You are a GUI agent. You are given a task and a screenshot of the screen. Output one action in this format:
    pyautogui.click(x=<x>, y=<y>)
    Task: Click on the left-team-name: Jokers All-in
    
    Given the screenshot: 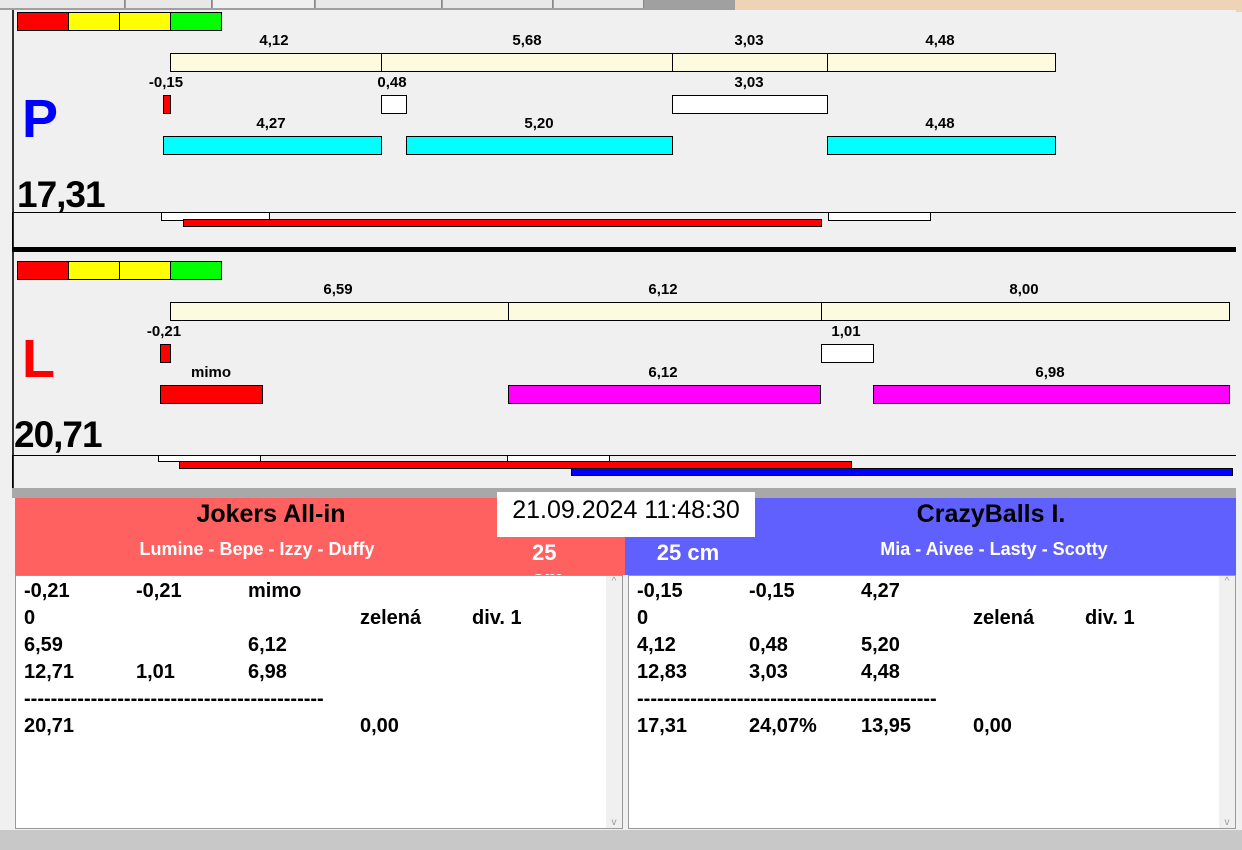 What is the action you would take?
    pyautogui.click(x=271, y=514)
    